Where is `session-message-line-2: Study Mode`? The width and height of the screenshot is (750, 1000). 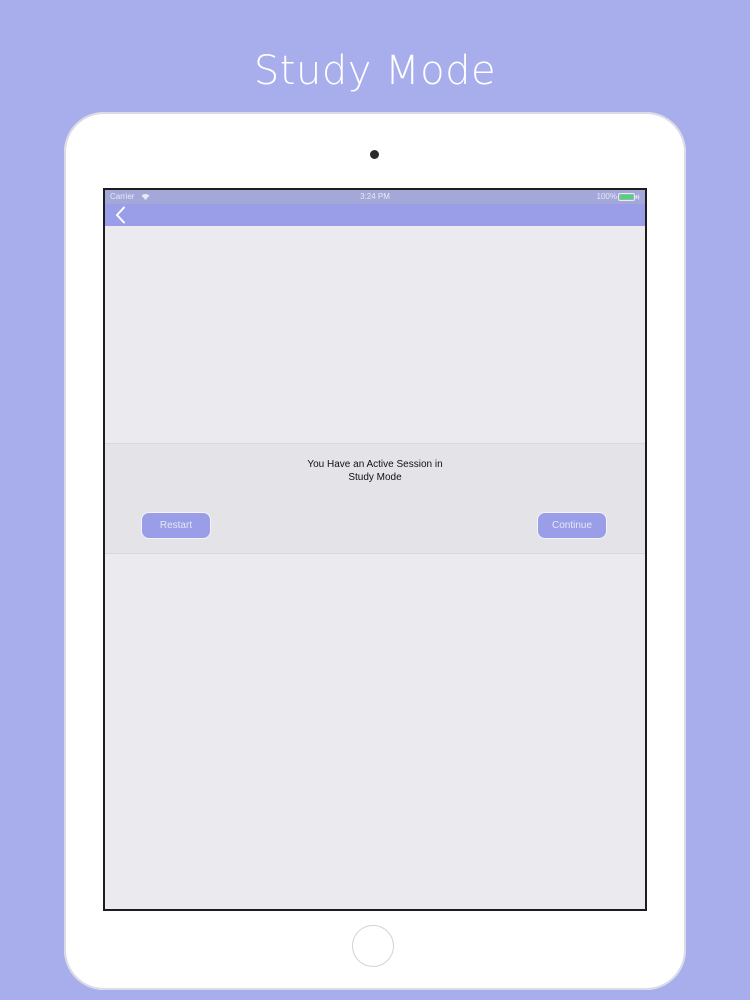 session-message-line-2: Study Mode is located at coordinates (375, 477).